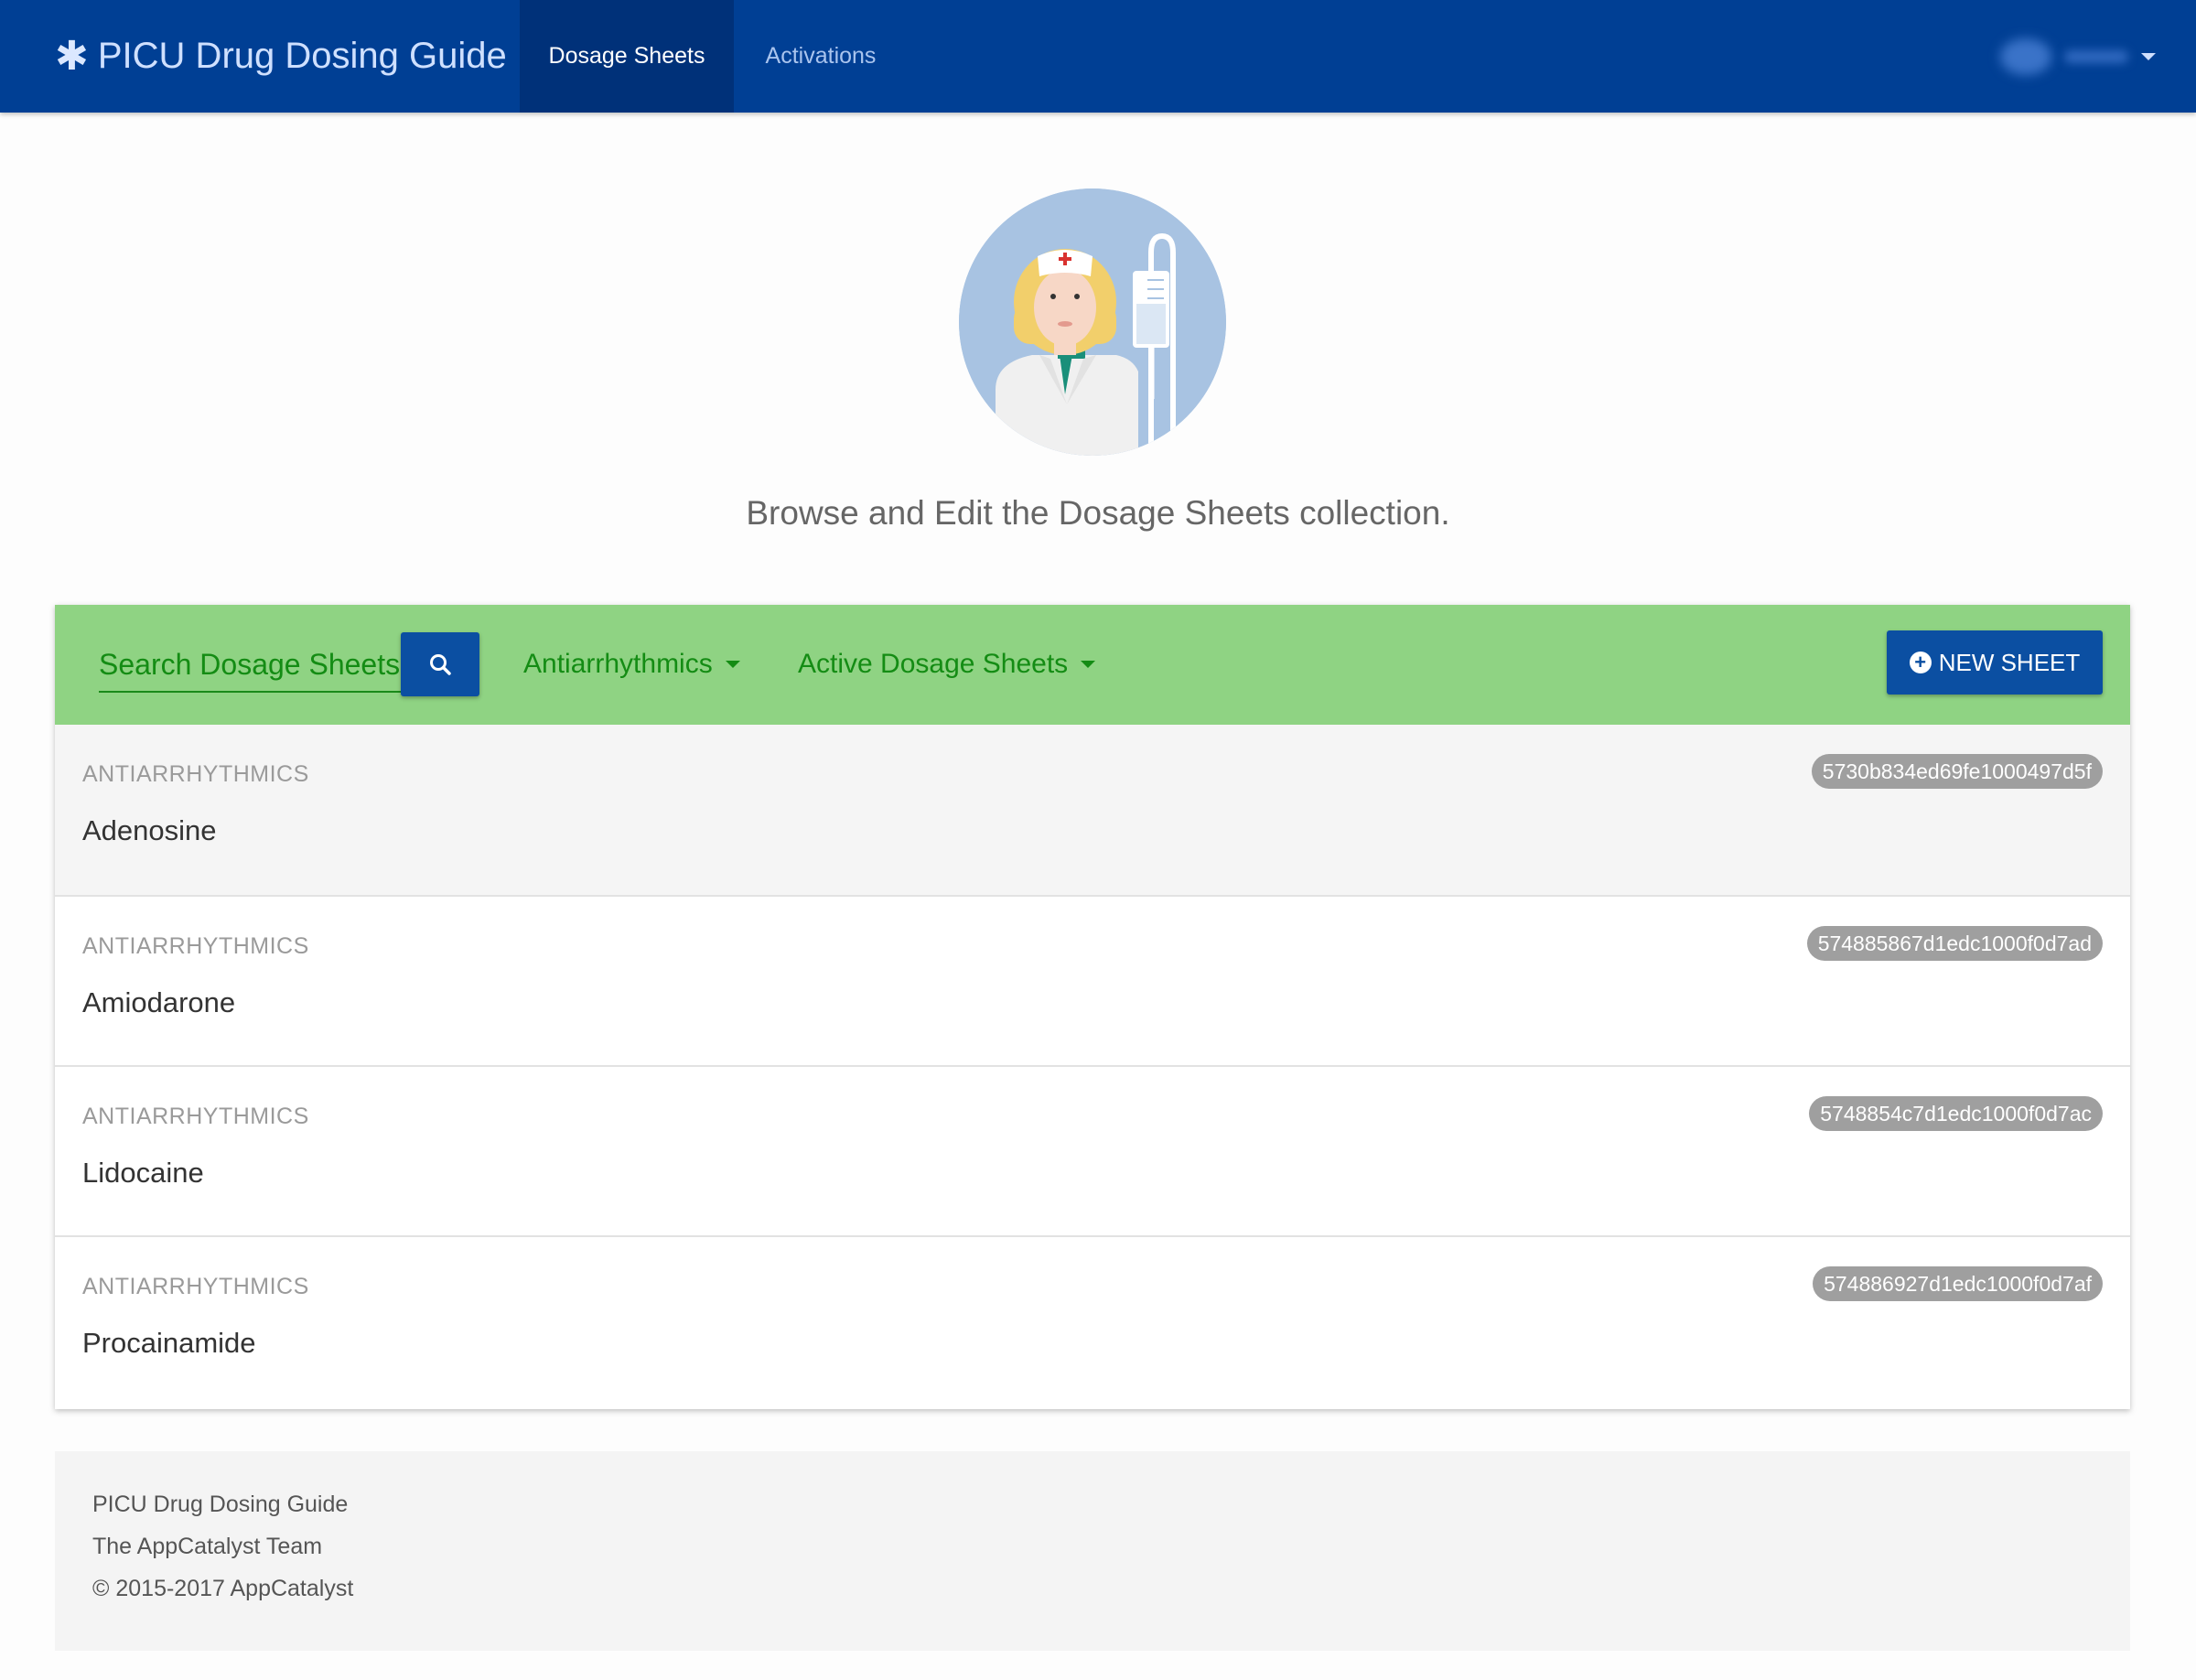  I want to click on brand: ✱ PICU Drug Dosing Guide, so click(281, 56).